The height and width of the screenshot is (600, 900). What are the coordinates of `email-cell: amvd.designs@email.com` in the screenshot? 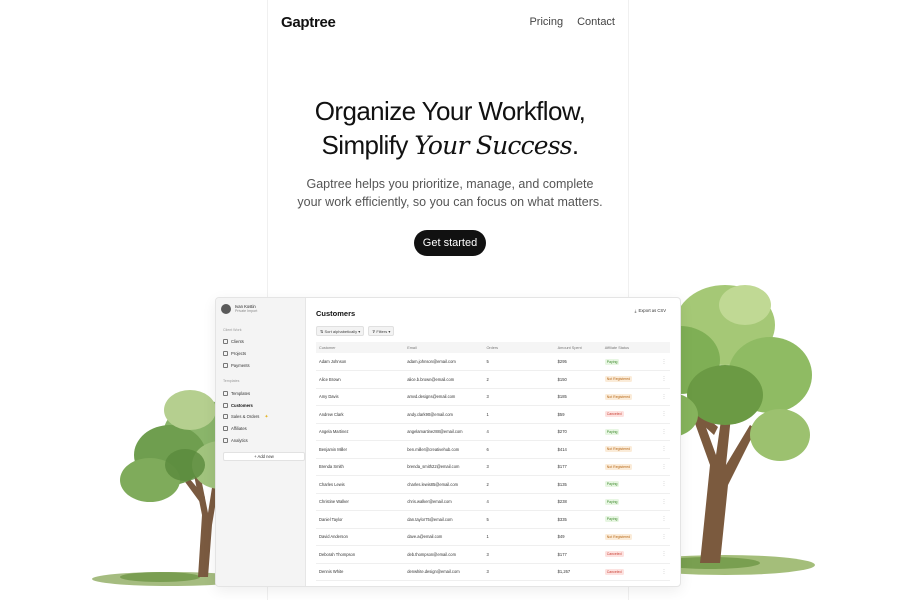 It's located at (444, 397).